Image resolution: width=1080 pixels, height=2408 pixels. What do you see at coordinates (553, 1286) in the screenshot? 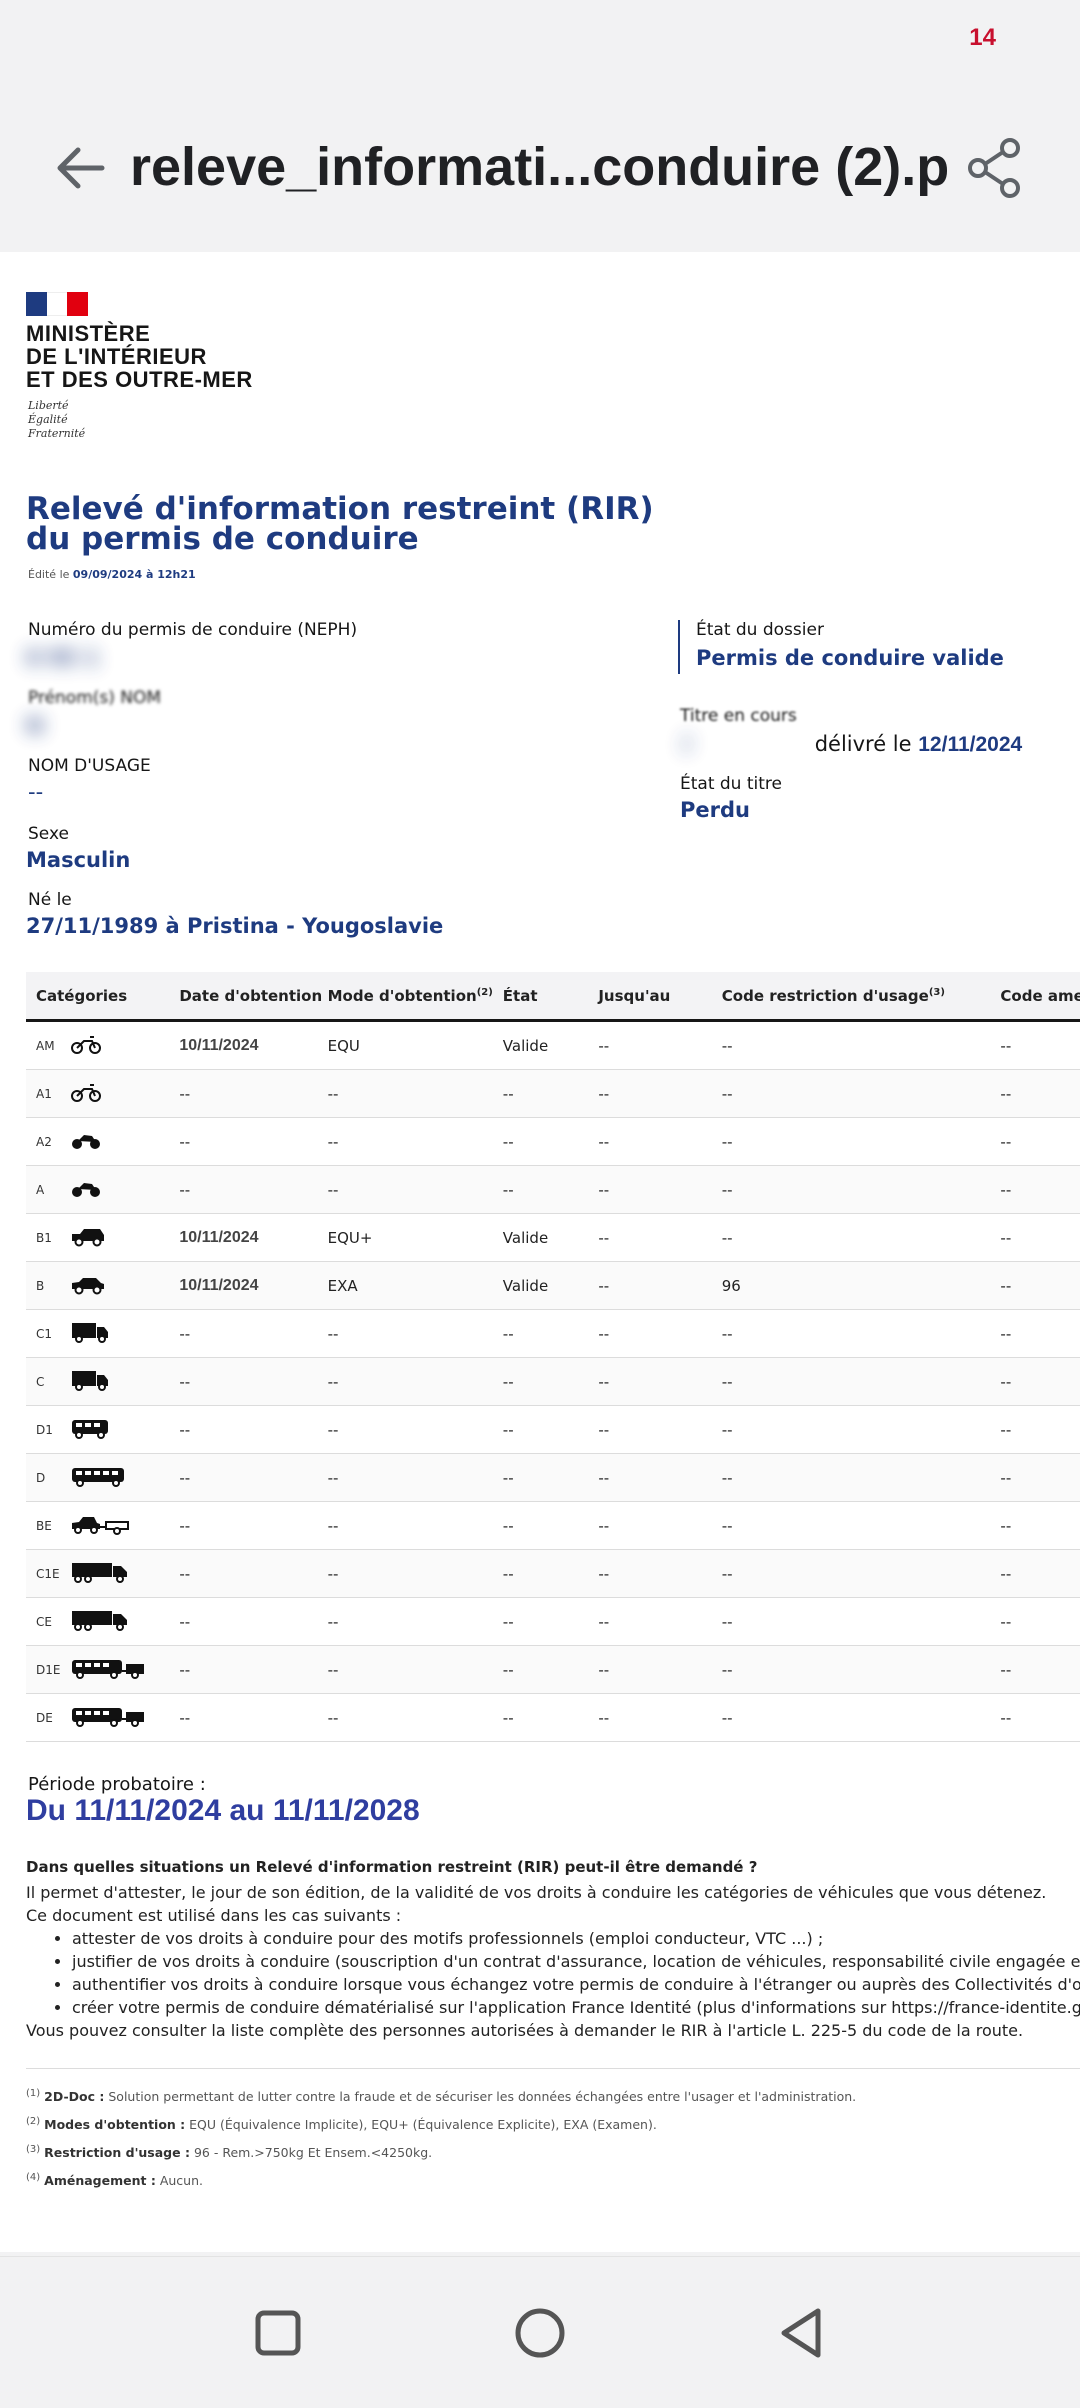
I see `table-row: B 10/11/2024 EXA Valide -- 96 --` at bounding box center [553, 1286].